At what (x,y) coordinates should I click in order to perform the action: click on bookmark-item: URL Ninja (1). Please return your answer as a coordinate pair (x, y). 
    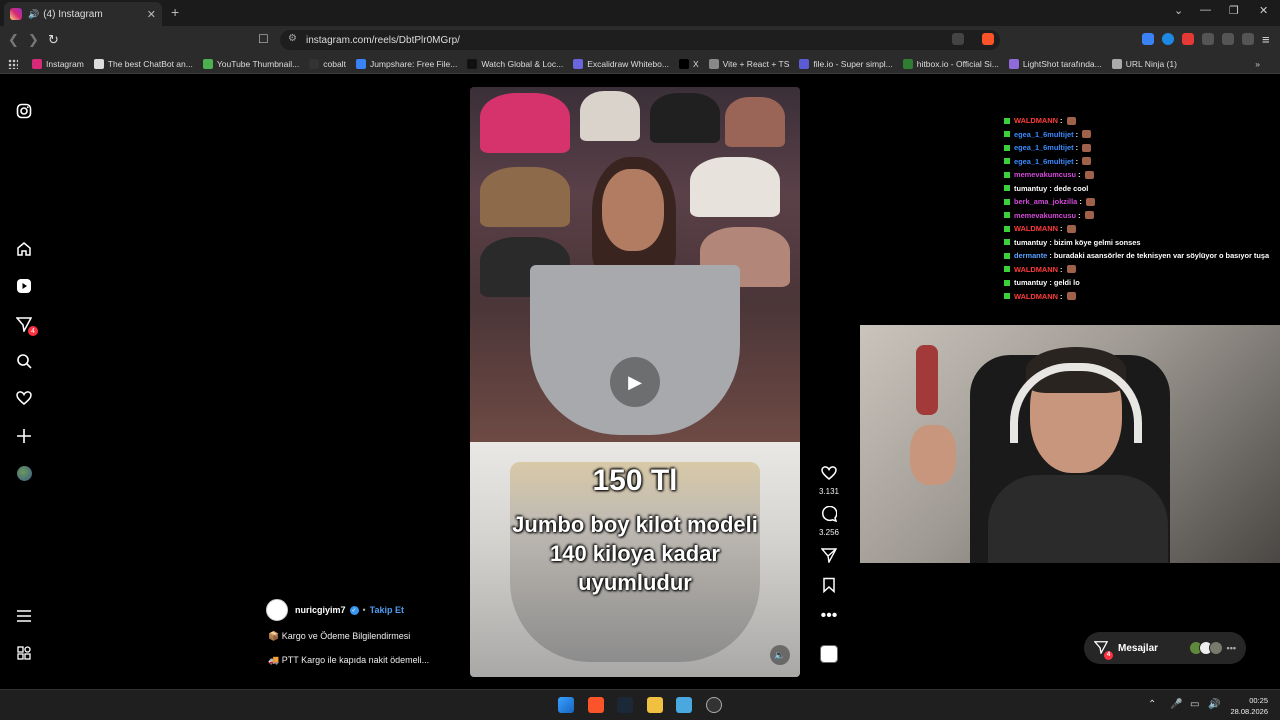
    Looking at the image, I should click on (1144, 63).